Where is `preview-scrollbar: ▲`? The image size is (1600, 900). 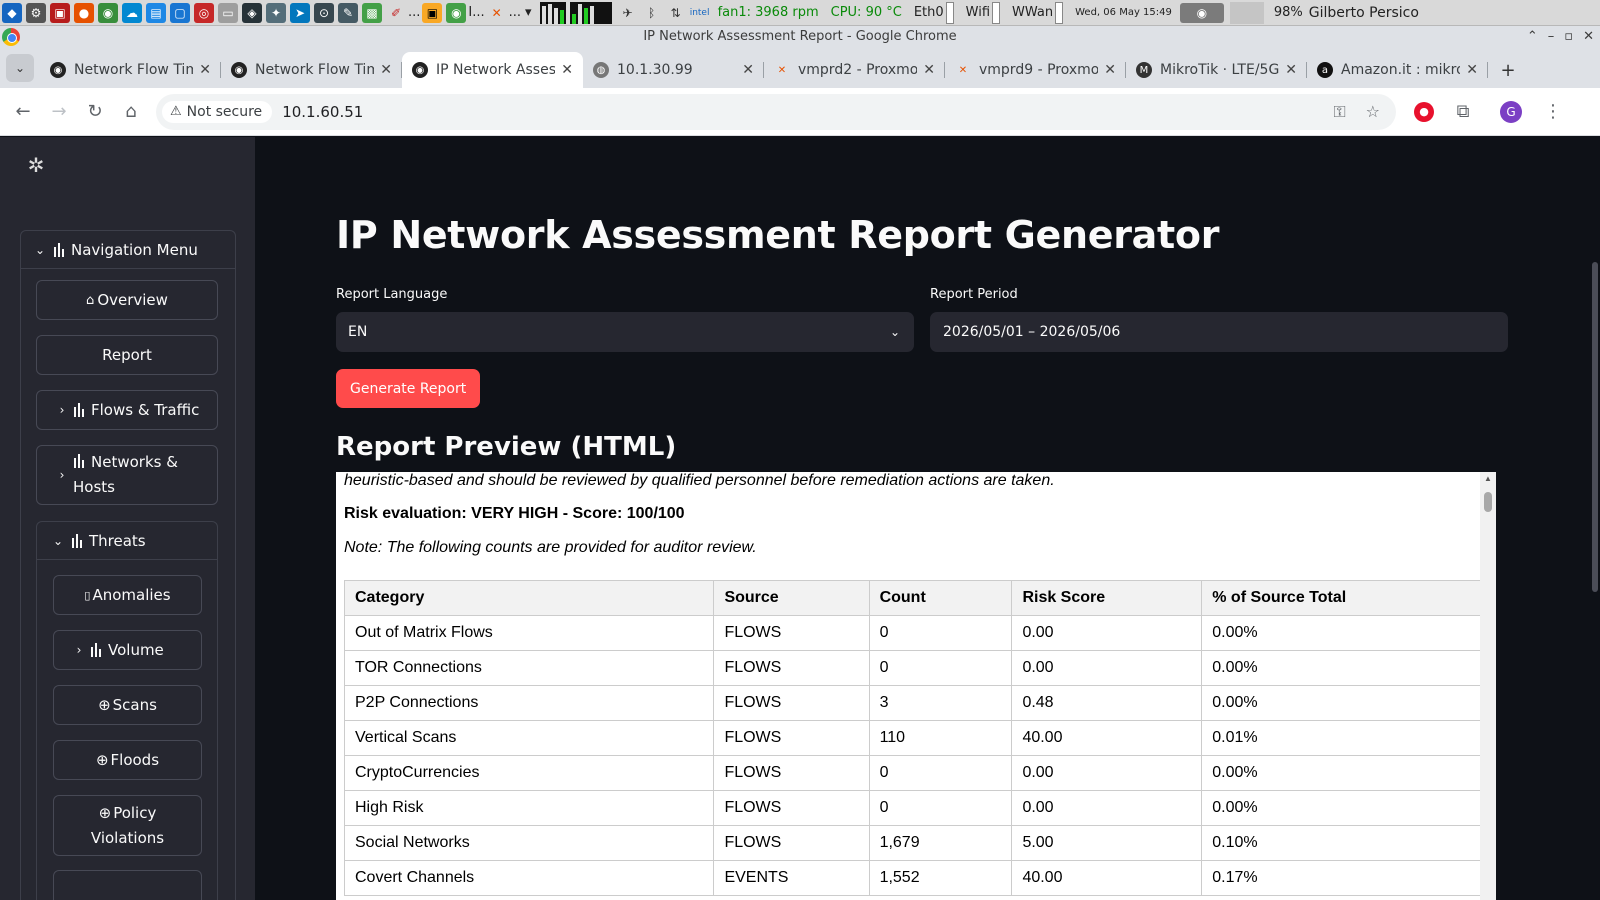
preview-scrollbar: ▲ is located at coordinates (1488, 686).